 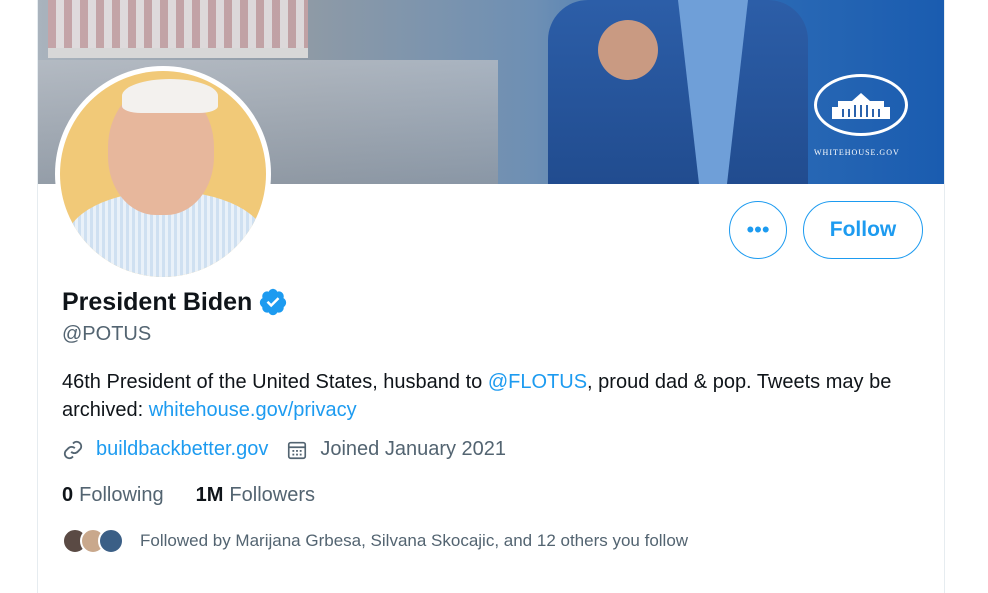 I want to click on follow-button: Follow, so click(x=863, y=230).